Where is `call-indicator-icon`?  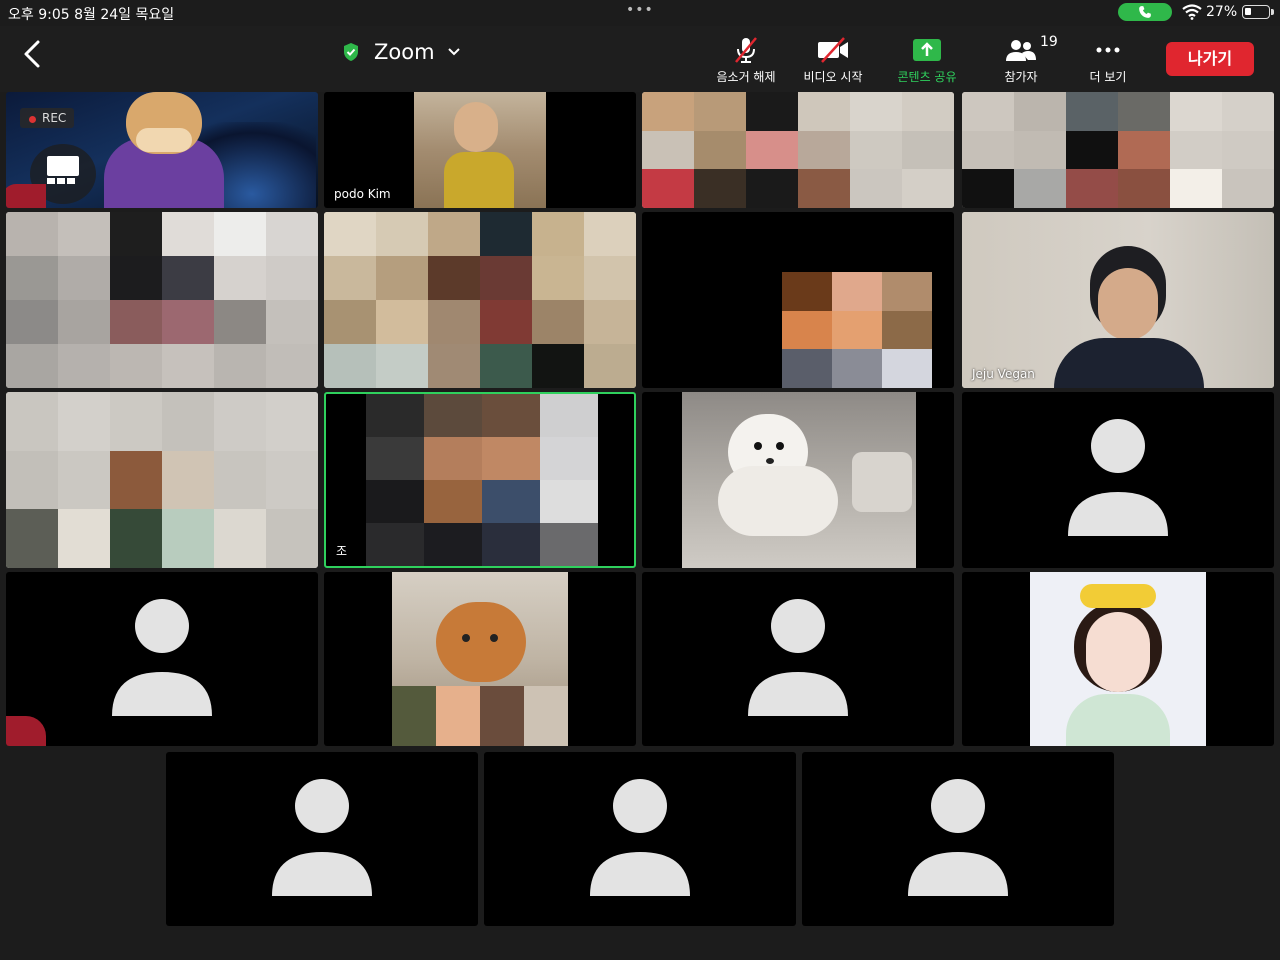 call-indicator-icon is located at coordinates (1145, 12).